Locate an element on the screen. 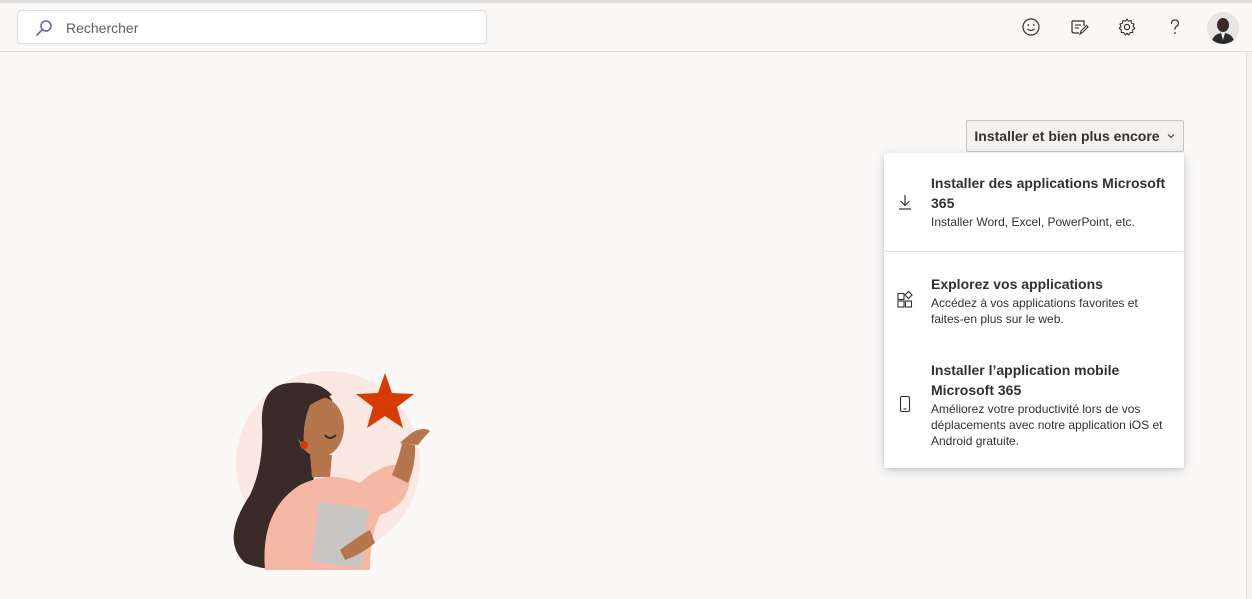 The image size is (1252, 599). page-scrollbar is located at coordinates (1249, 325).